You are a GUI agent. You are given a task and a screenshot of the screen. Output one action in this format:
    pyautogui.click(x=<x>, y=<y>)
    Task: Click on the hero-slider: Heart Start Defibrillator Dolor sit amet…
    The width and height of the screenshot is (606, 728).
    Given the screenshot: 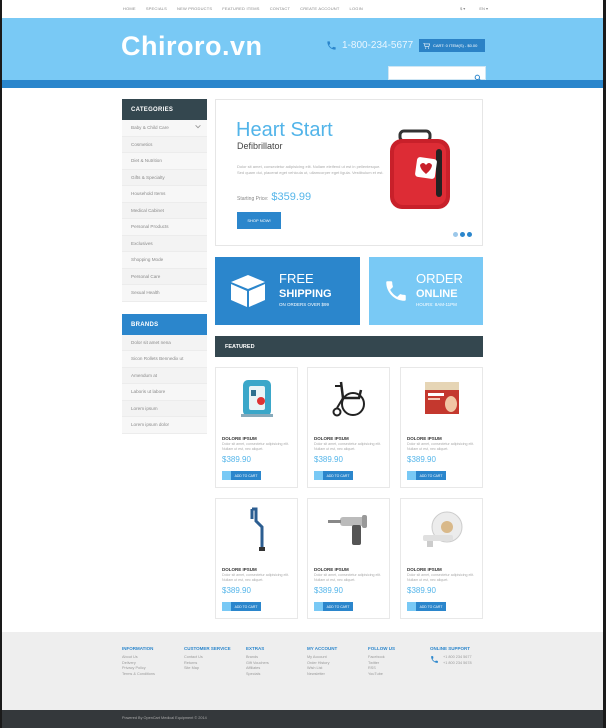 What is the action you would take?
    pyautogui.click(x=349, y=172)
    